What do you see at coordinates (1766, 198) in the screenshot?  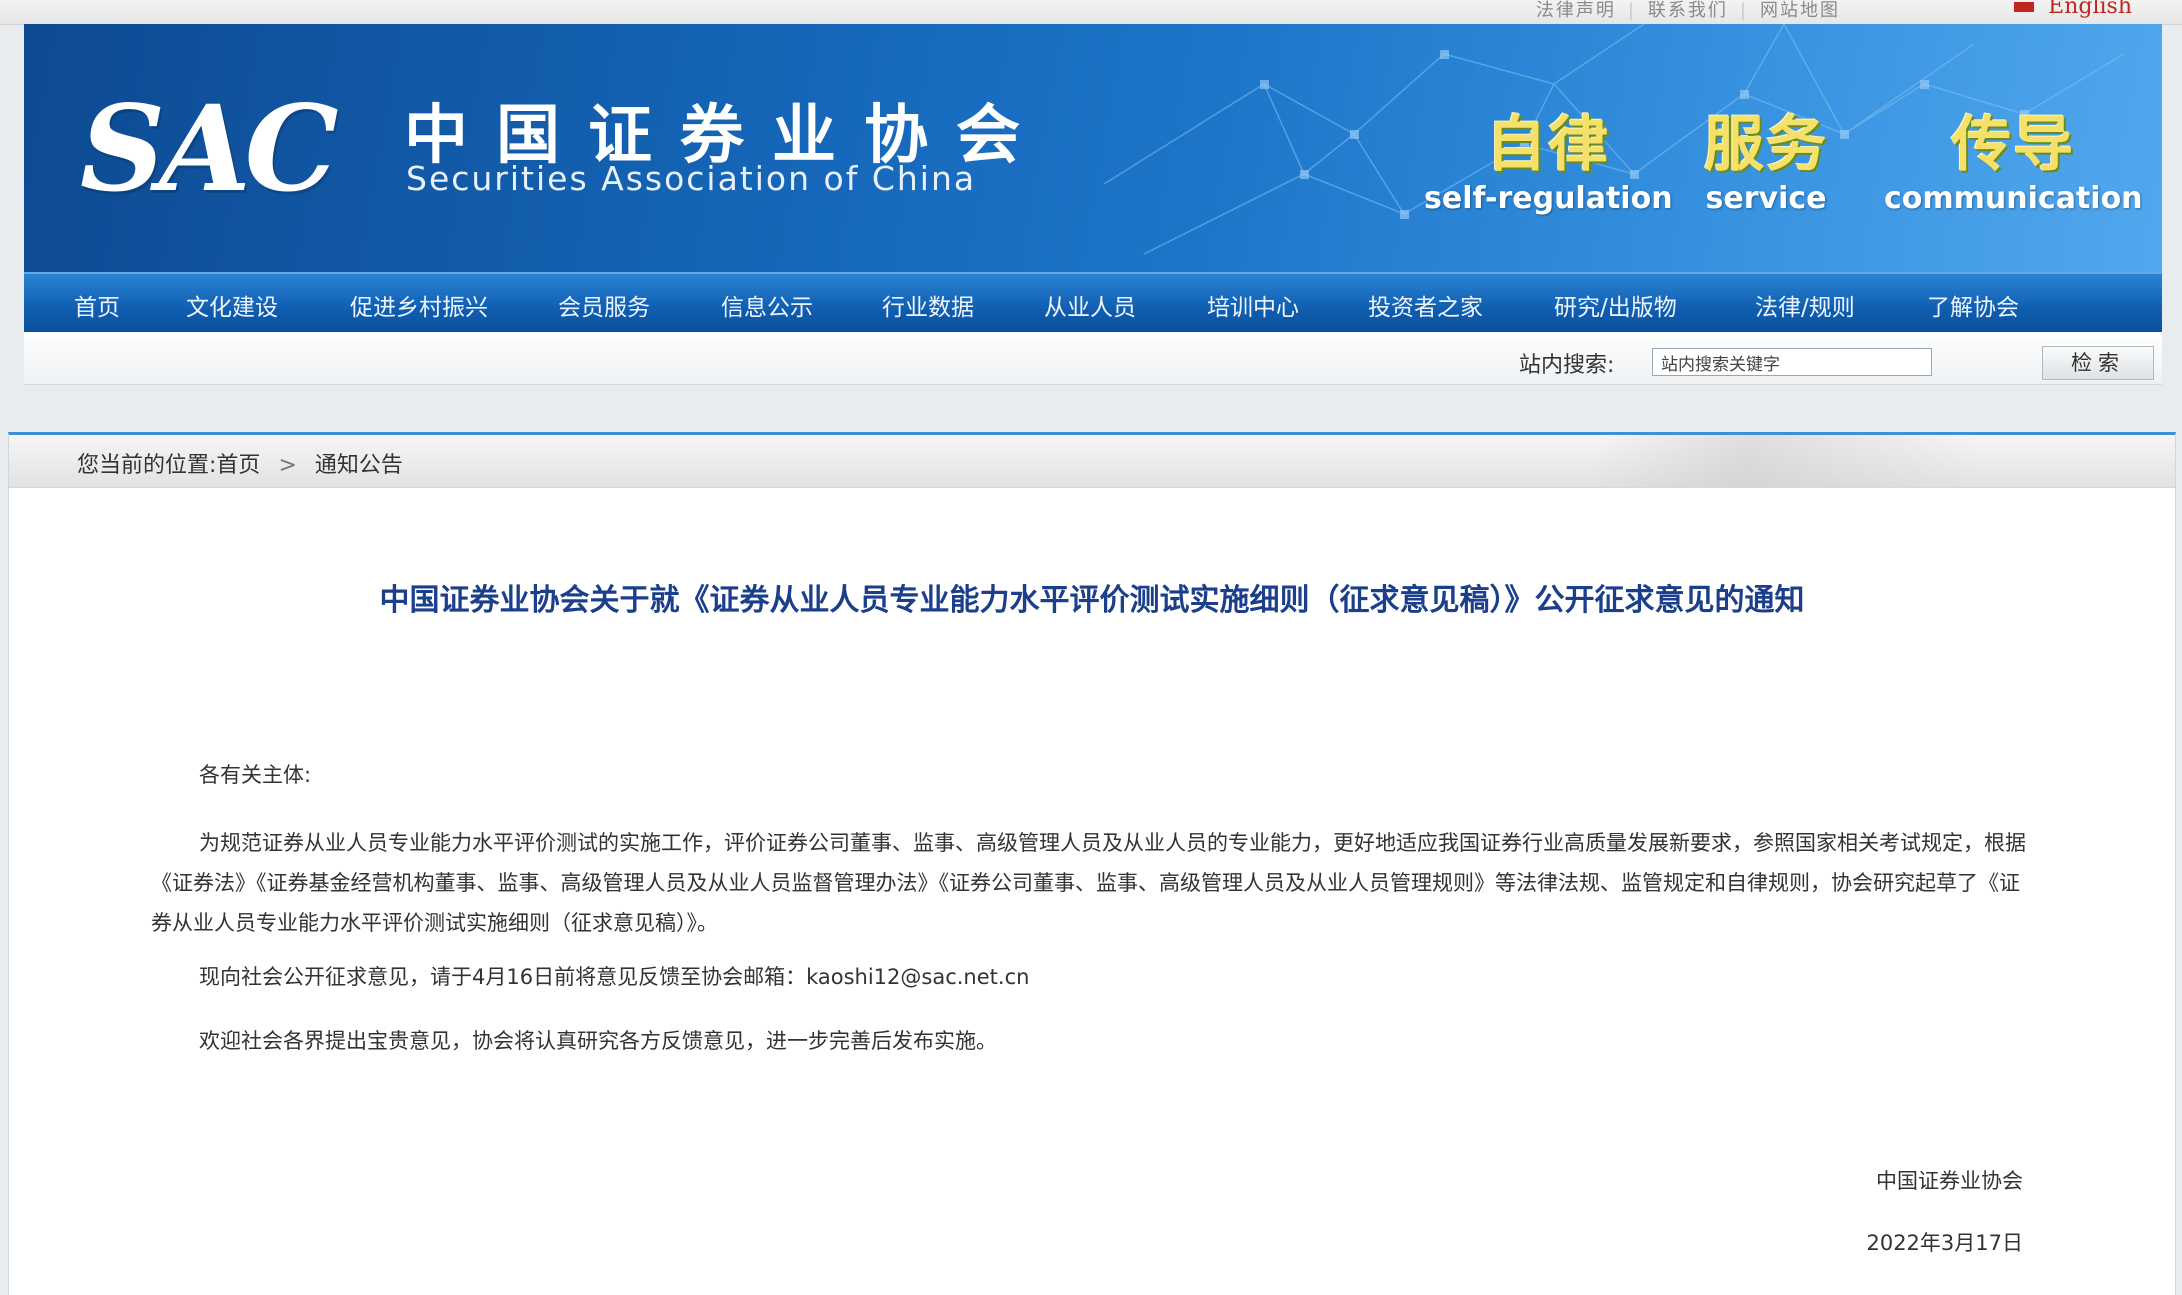 I see `motto-en: service` at bounding box center [1766, 198].